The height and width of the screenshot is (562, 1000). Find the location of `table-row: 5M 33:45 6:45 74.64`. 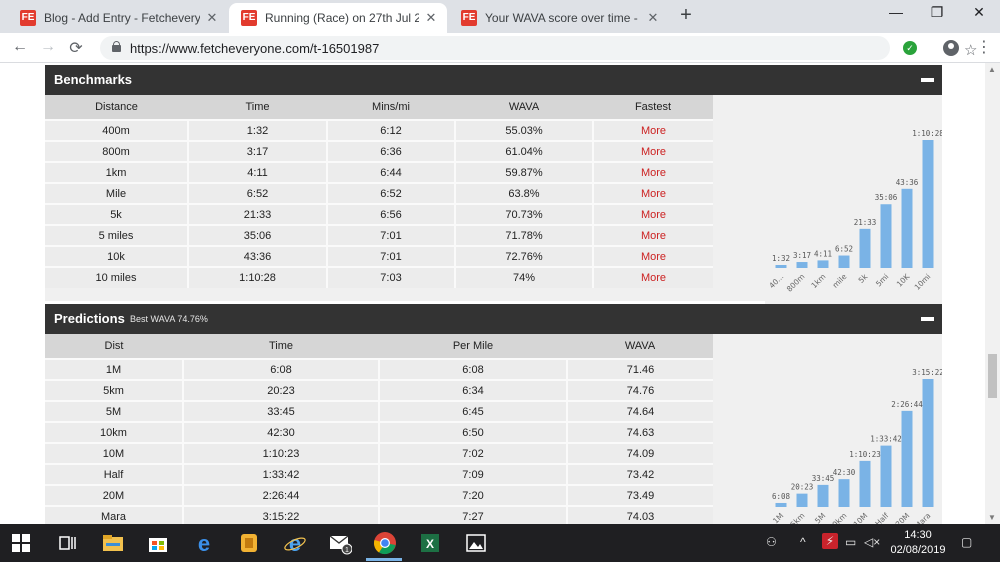

table-row: 5M 33:45 6:45 74.64 is located at coordinates (379, 411).